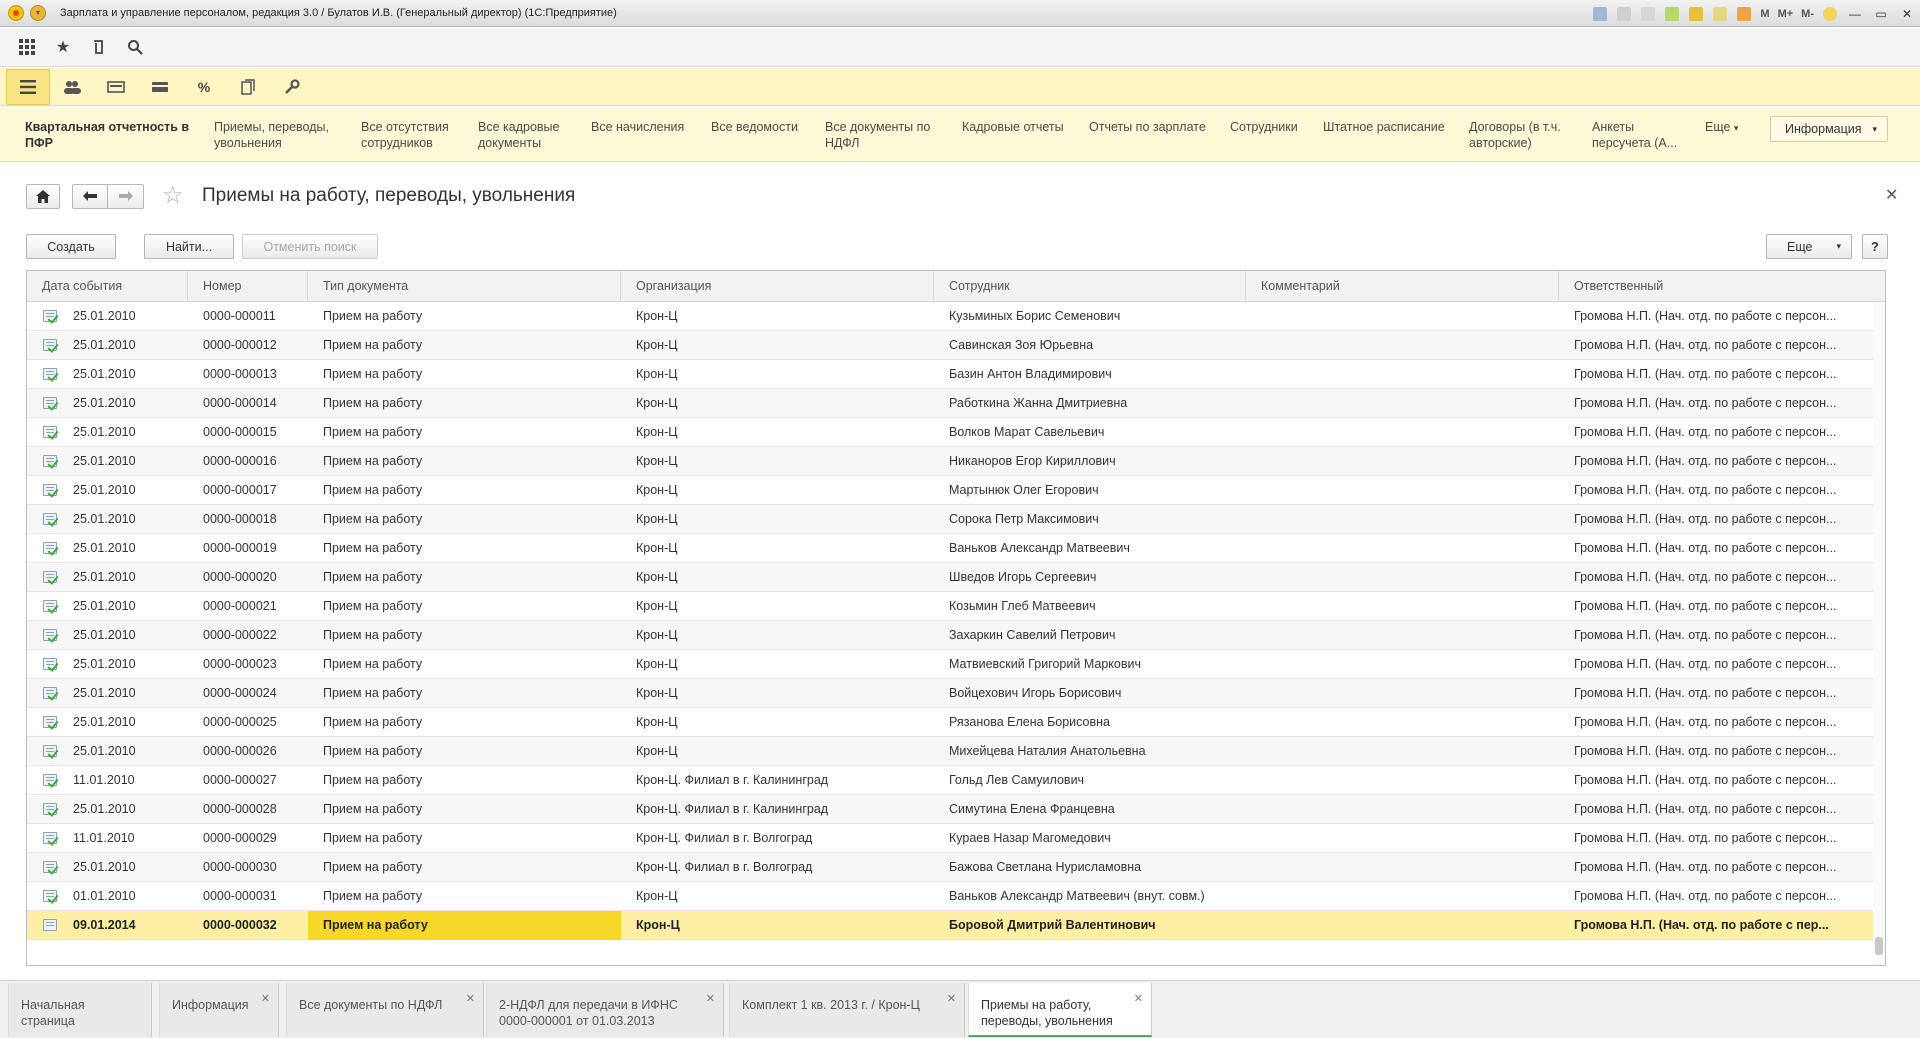 This screenshot has height=1038, width=1920. Describe the element at coordinates (1270, 127) in the screenshot. I see `nav-employees: Сотрудники` at that location.